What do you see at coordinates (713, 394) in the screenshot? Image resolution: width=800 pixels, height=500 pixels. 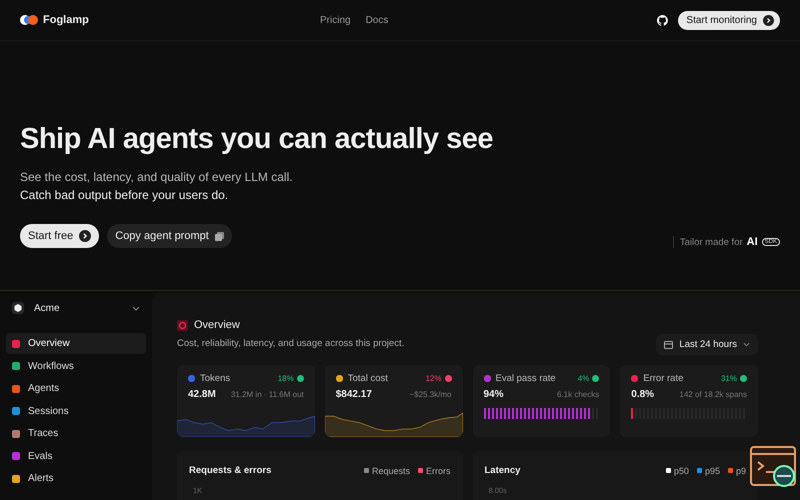 I see `metric-detail: 142 of 18.2k spans` at bounding box center [713, 394].